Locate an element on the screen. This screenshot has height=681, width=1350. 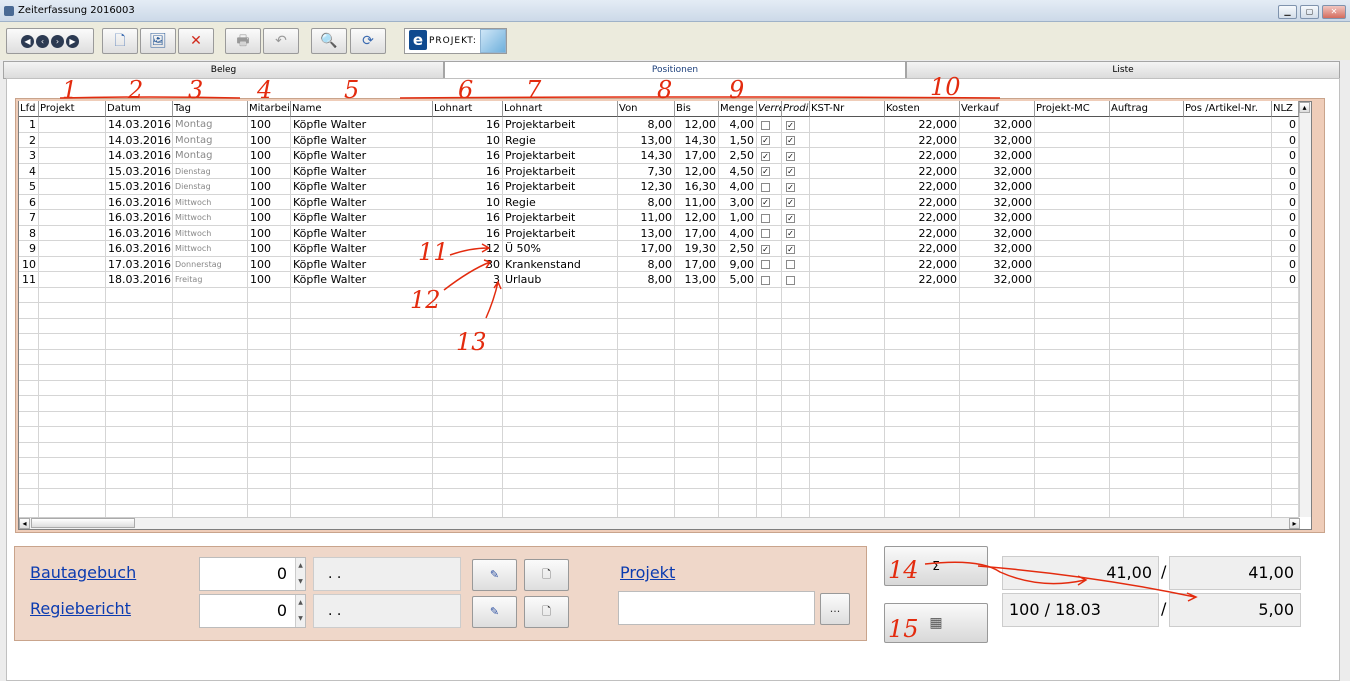
annotation-label-7: 7 is located at coordinates (534, 90).